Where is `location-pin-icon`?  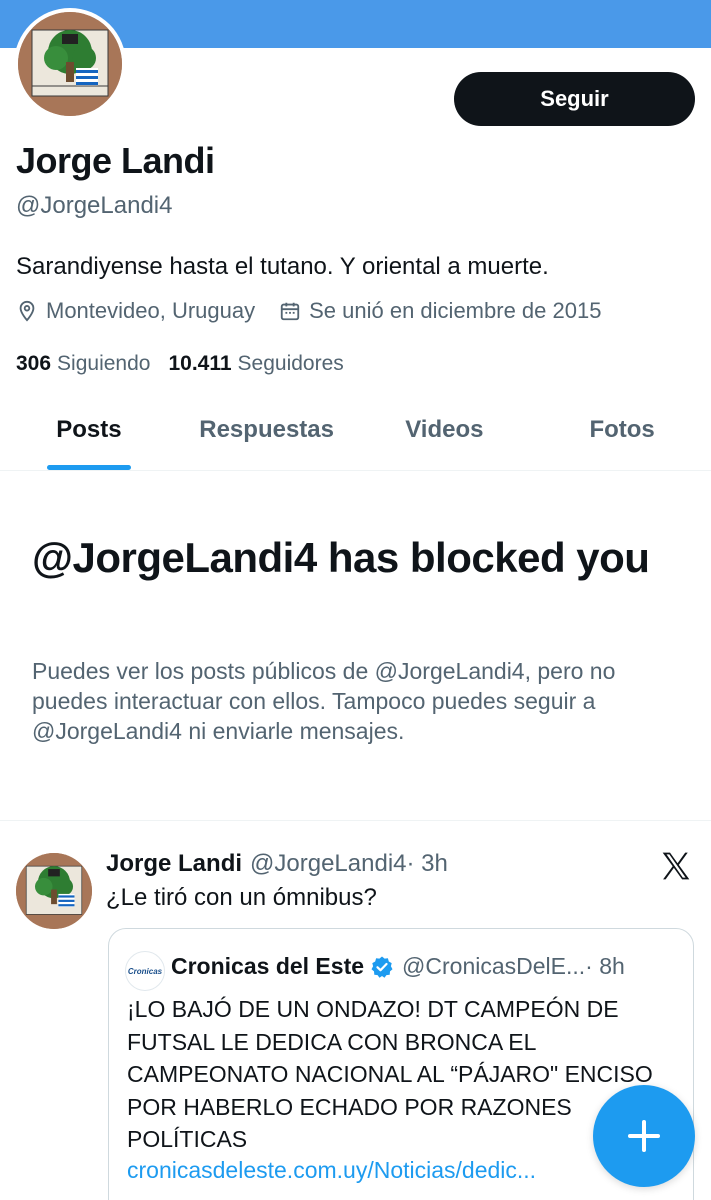 location-pin-icon is located at coordinates (27, 311).